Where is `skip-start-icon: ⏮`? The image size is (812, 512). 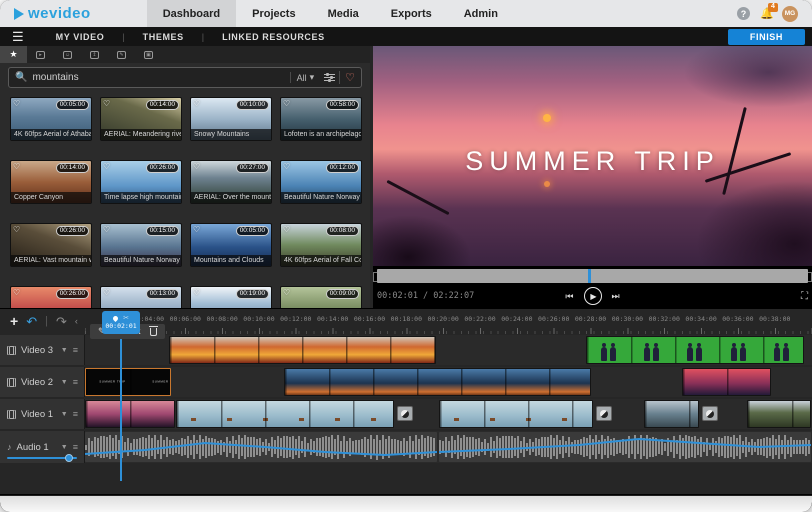 skip-start-icon: ⏮ is located at coordinates (569, 296).